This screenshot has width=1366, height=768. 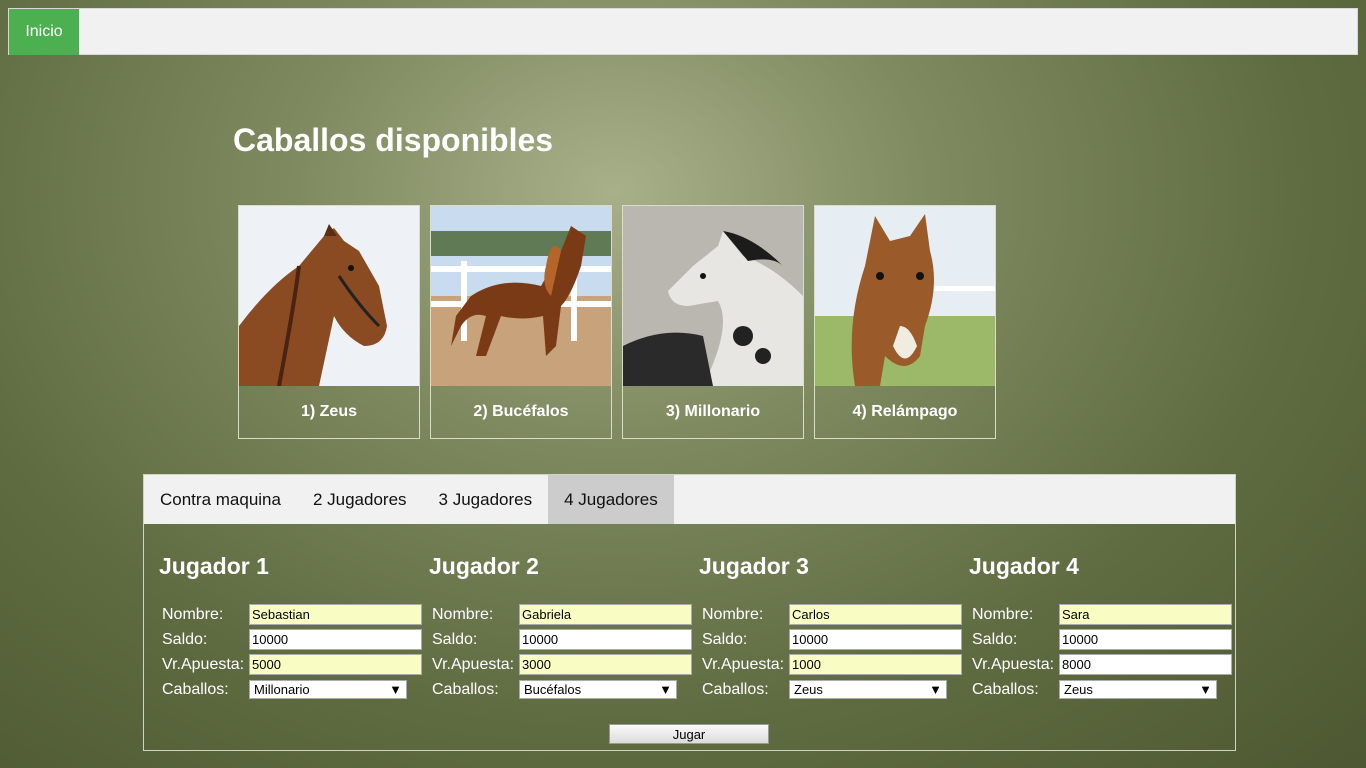 What do you see at coordinates (521, 411) in the screenshot?
I see `horse-label: 2) Bucéfalos` at bounding box center [521, 411].